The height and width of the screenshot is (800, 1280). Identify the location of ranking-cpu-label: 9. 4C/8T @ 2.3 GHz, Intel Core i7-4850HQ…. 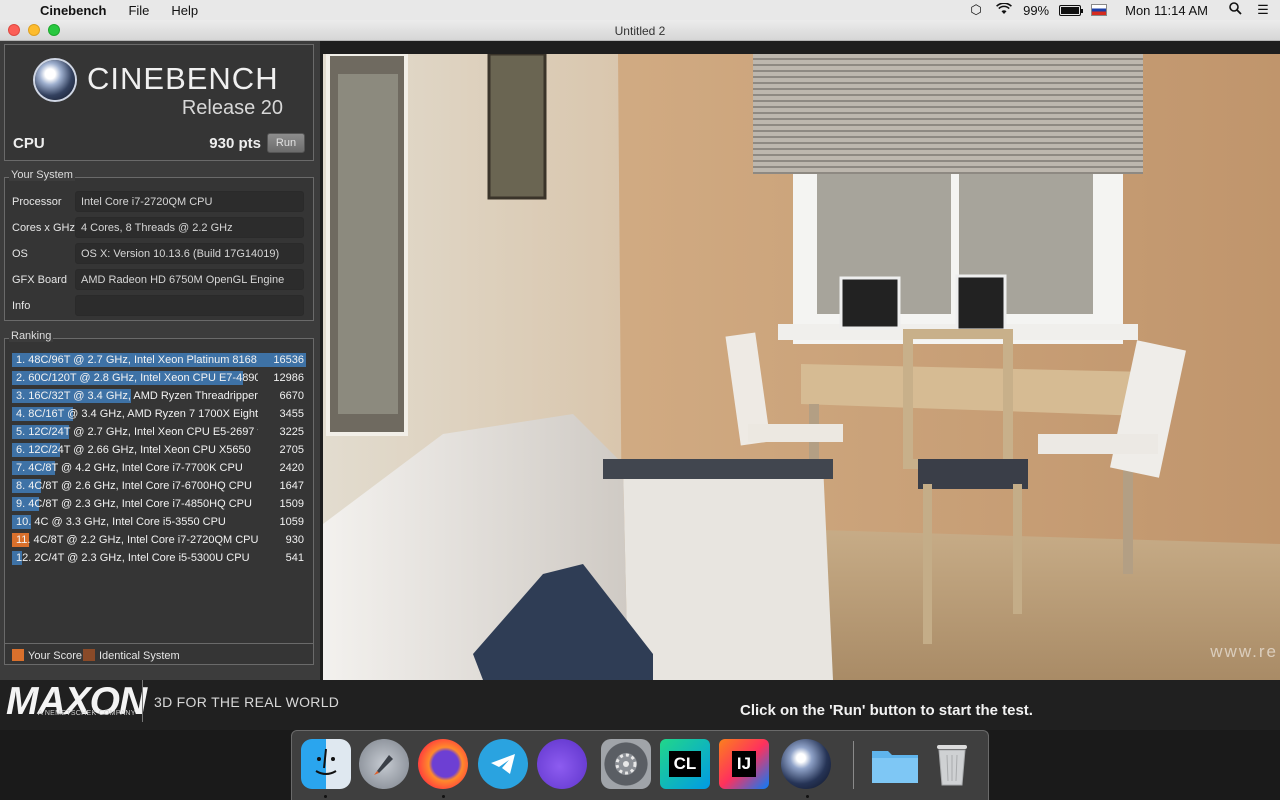
(134, 504).